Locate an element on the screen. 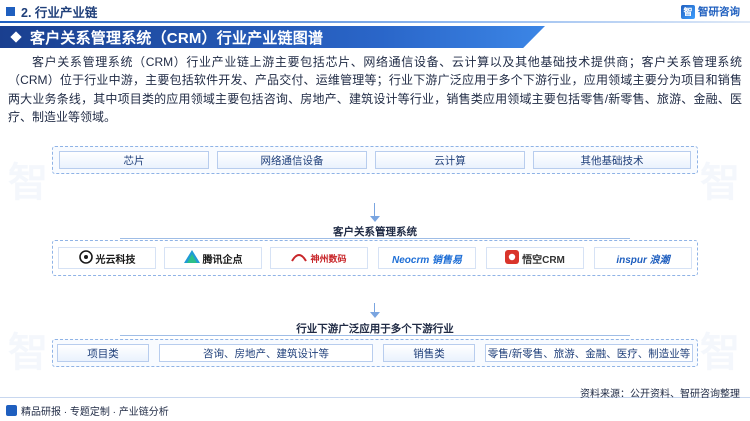 This screenshot has width=750, height=421. midstream-band: 中游 is located at coordinates (375, 294).